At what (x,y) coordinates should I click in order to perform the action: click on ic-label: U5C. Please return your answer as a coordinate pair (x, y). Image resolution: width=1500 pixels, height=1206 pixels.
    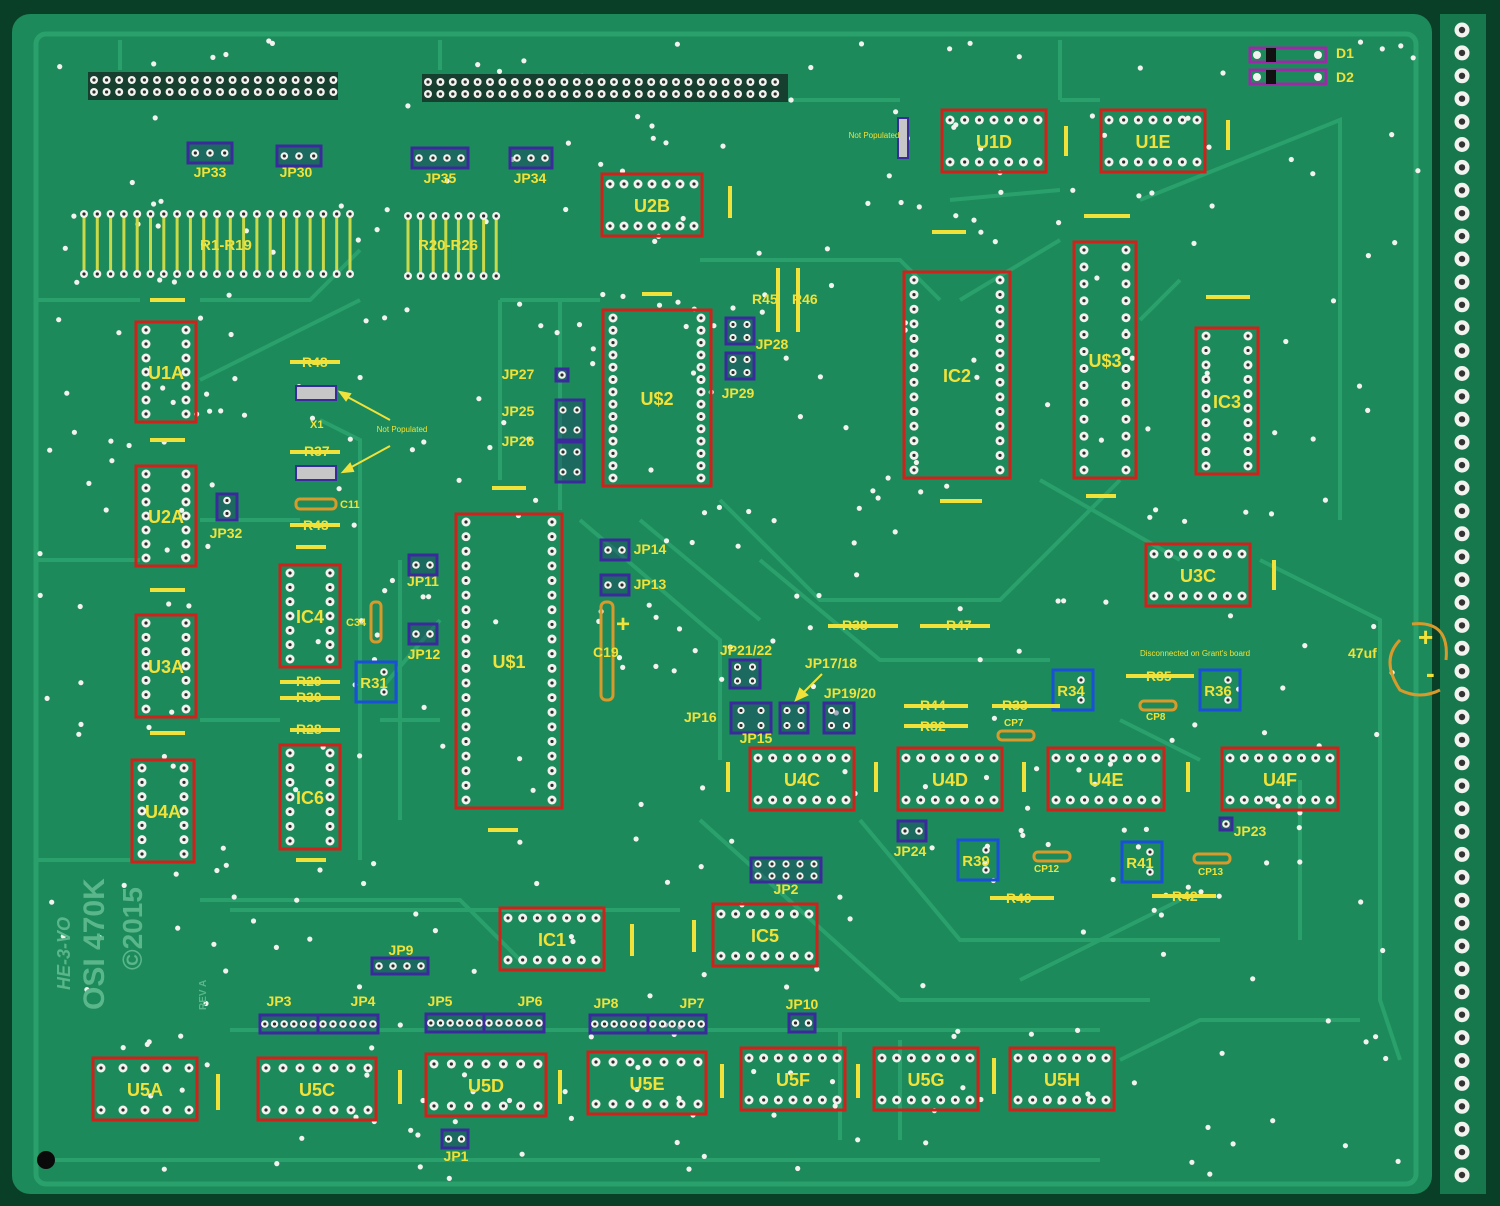
    Looking at the image, I should click on (317, 1090).